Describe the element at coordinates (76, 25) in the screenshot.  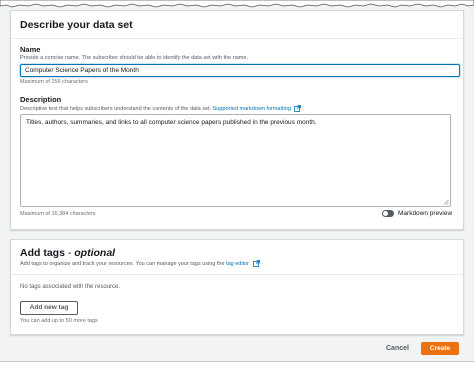
I see `panel-title-dataset: Describe your data set` at that location.